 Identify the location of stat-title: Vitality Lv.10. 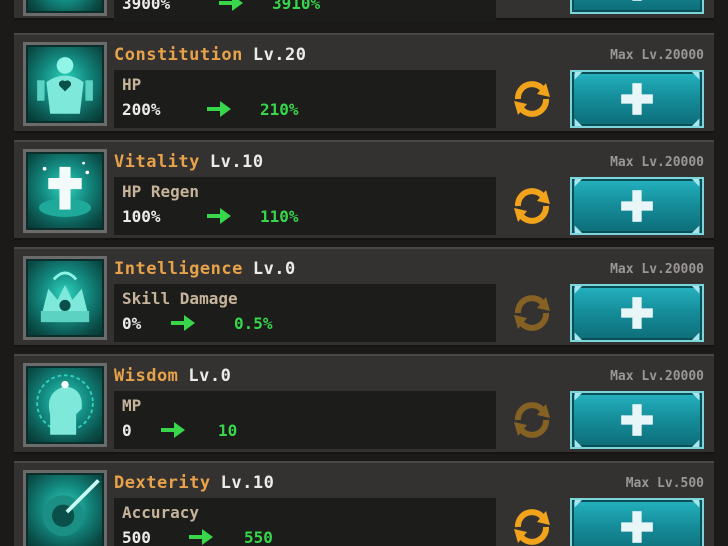
(189, 162).